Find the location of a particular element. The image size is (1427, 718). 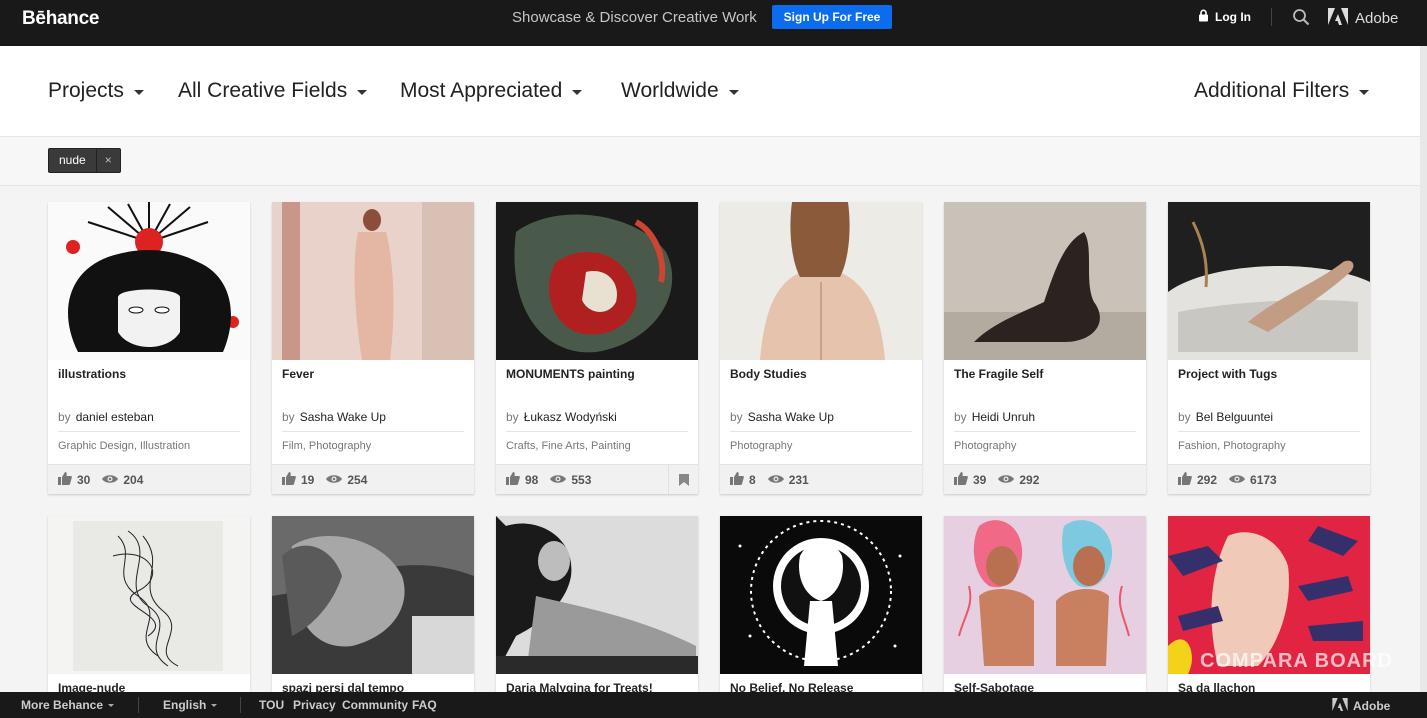

project-fields: Crafts, Fine Arts, Painting is located at coordinates (568, 446).